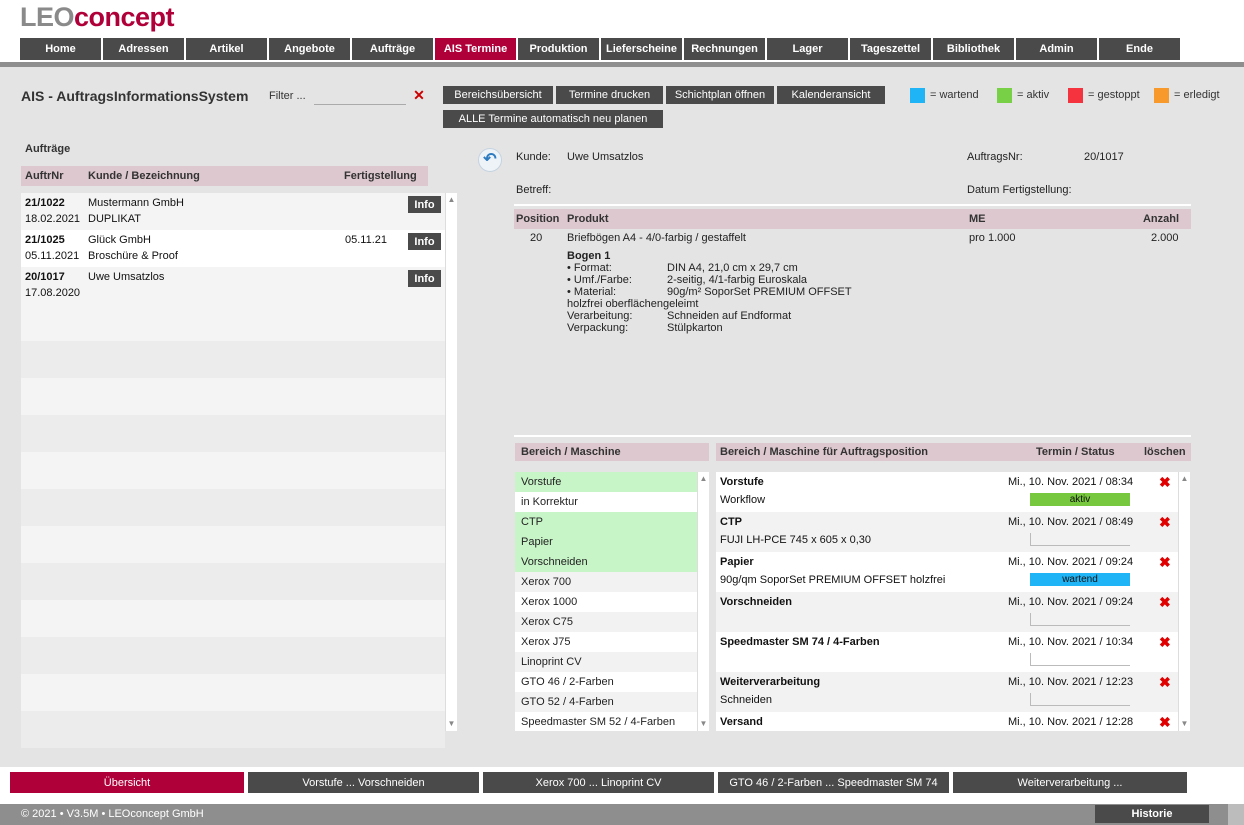  I want to click on order-number: 21/1022, so click(45, 203).